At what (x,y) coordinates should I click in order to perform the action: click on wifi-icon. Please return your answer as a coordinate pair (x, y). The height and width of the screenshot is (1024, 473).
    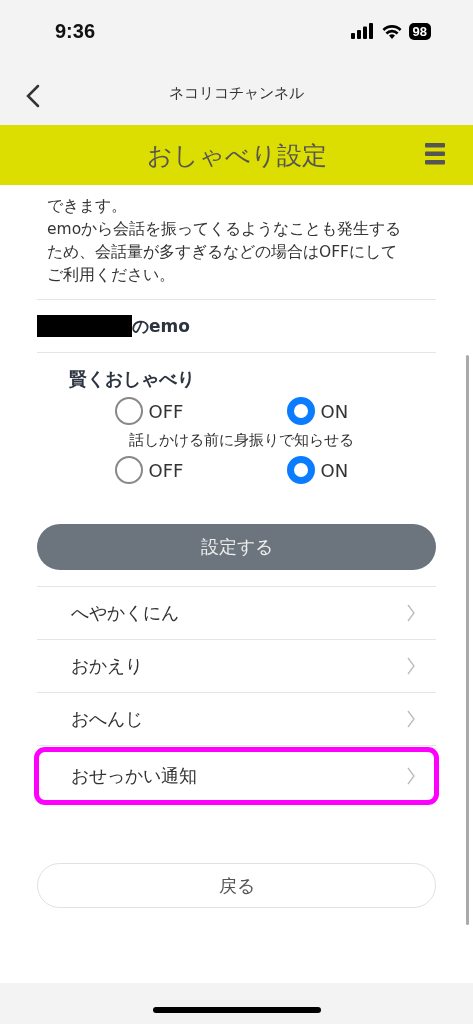
    Looking at the image, I should click on (391, 31).